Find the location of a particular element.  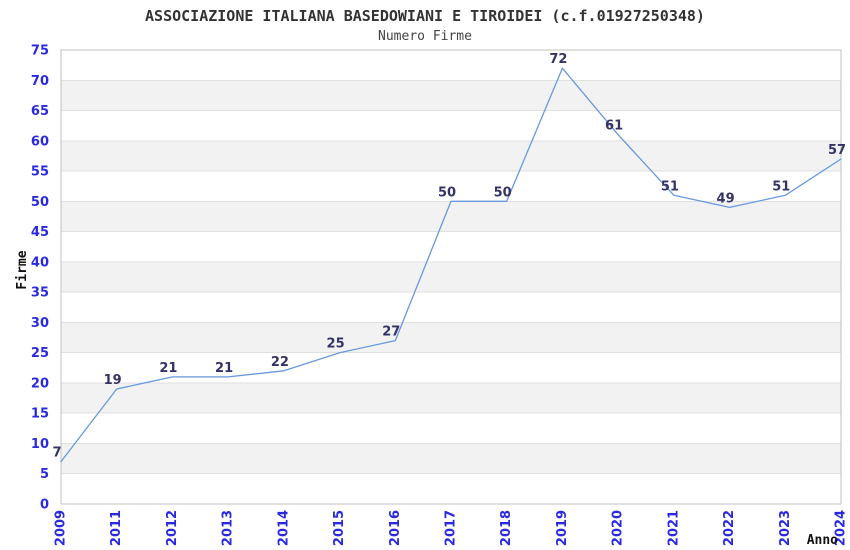

x-tick-label: 2020 is located at coordinates (618, 528).